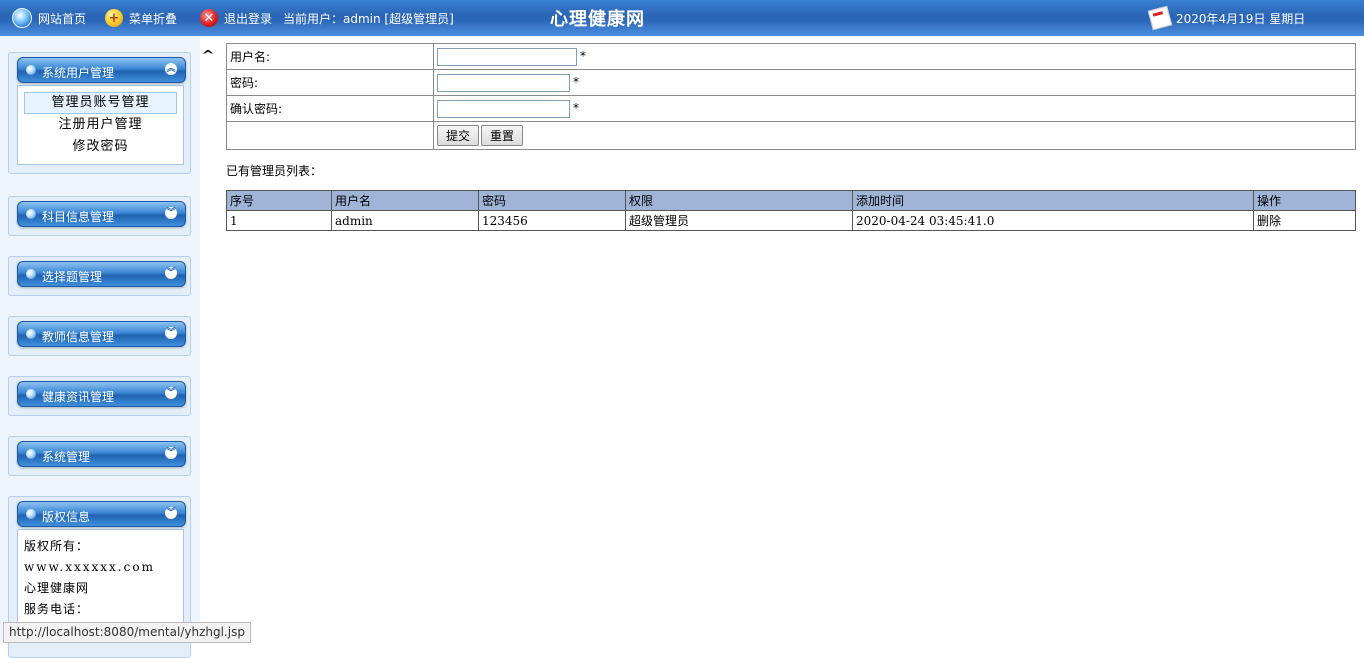 This screenshot has width=1364, height=658. Describe the element at coordinates (1304, 200) in the screenshot. I see `column-header: 操作` at that location.